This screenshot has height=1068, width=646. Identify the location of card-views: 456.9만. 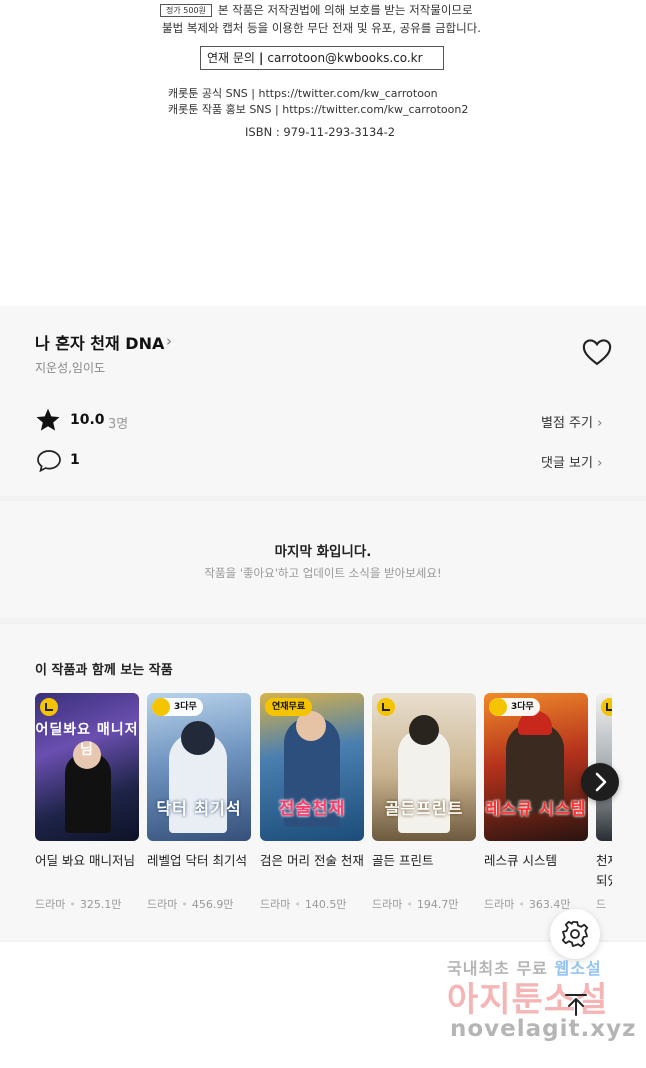
(212, 904).